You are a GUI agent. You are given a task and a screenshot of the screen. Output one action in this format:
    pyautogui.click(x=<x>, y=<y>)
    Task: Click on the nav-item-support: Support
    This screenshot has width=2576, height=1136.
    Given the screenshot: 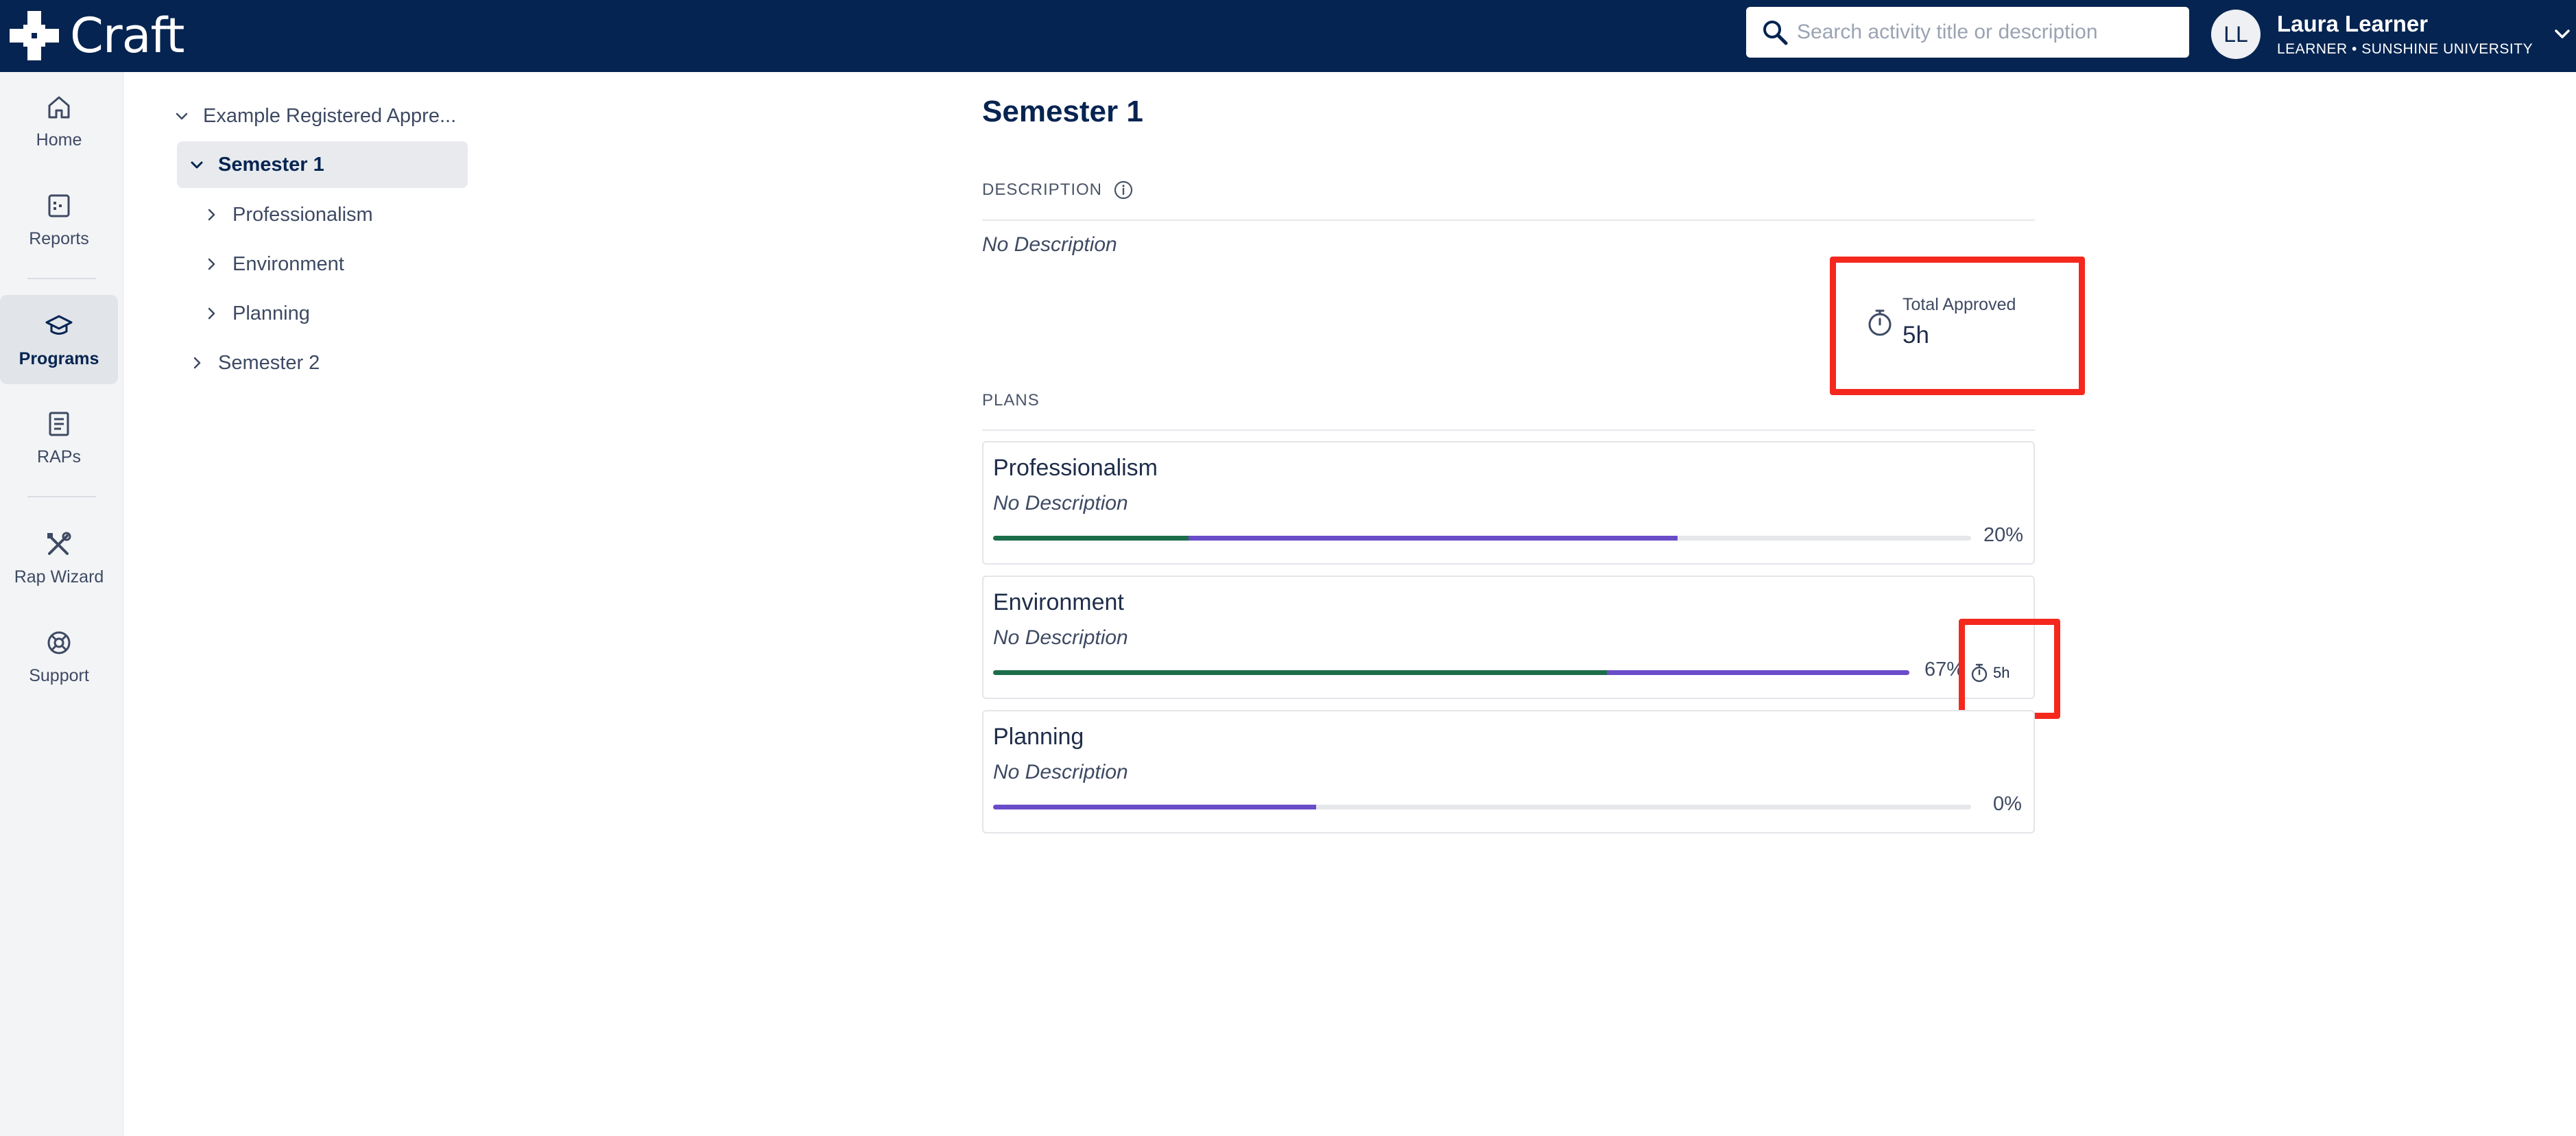 What is the action you would take?
    pyautogui.click(x=59, y=657)
    